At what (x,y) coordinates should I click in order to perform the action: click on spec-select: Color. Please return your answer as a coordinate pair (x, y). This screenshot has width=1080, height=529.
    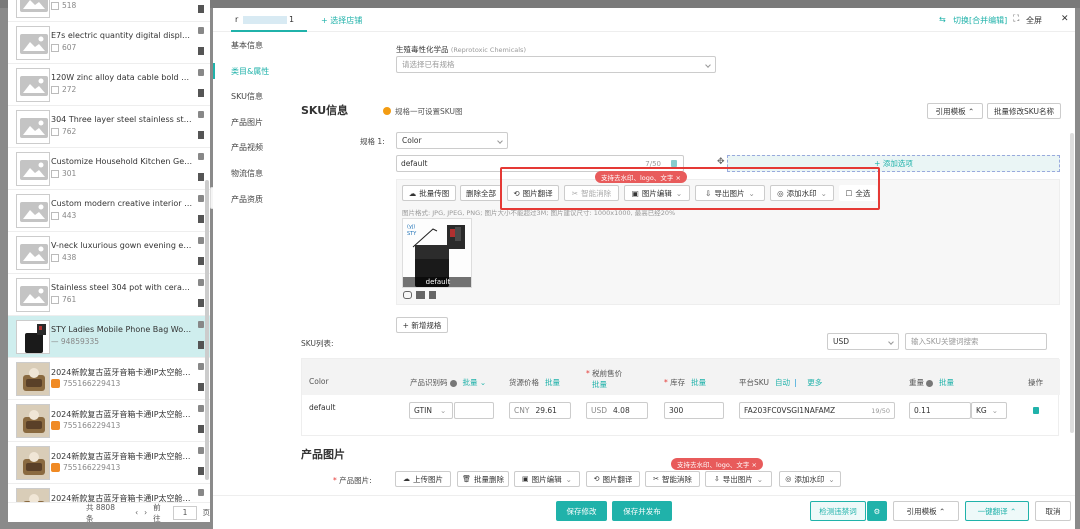
    Looking at the image, I should click on (452, 140).